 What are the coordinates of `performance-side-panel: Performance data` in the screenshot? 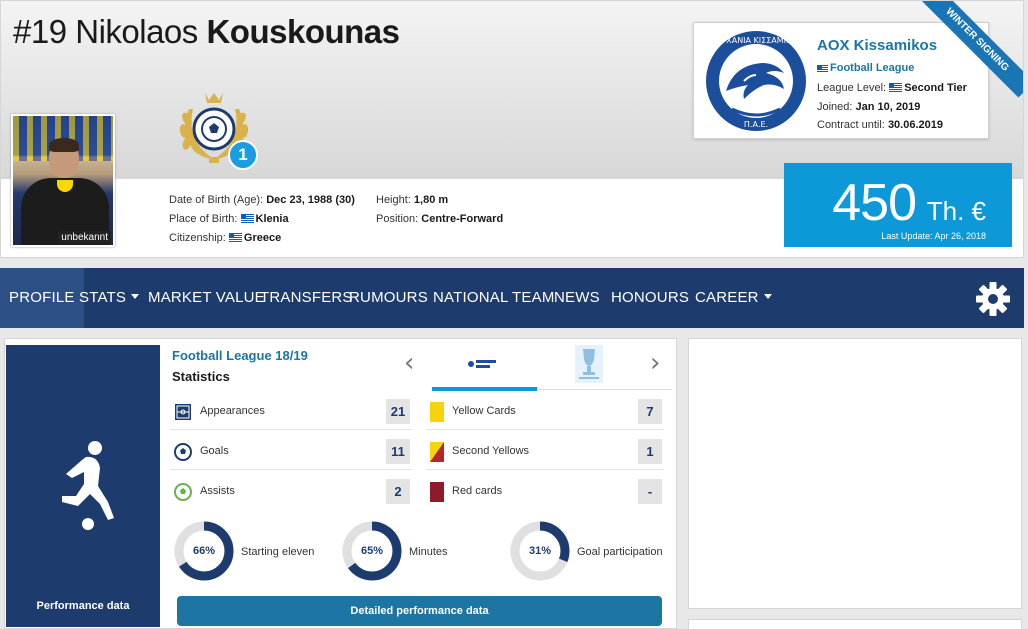 It's located at (83, 486).